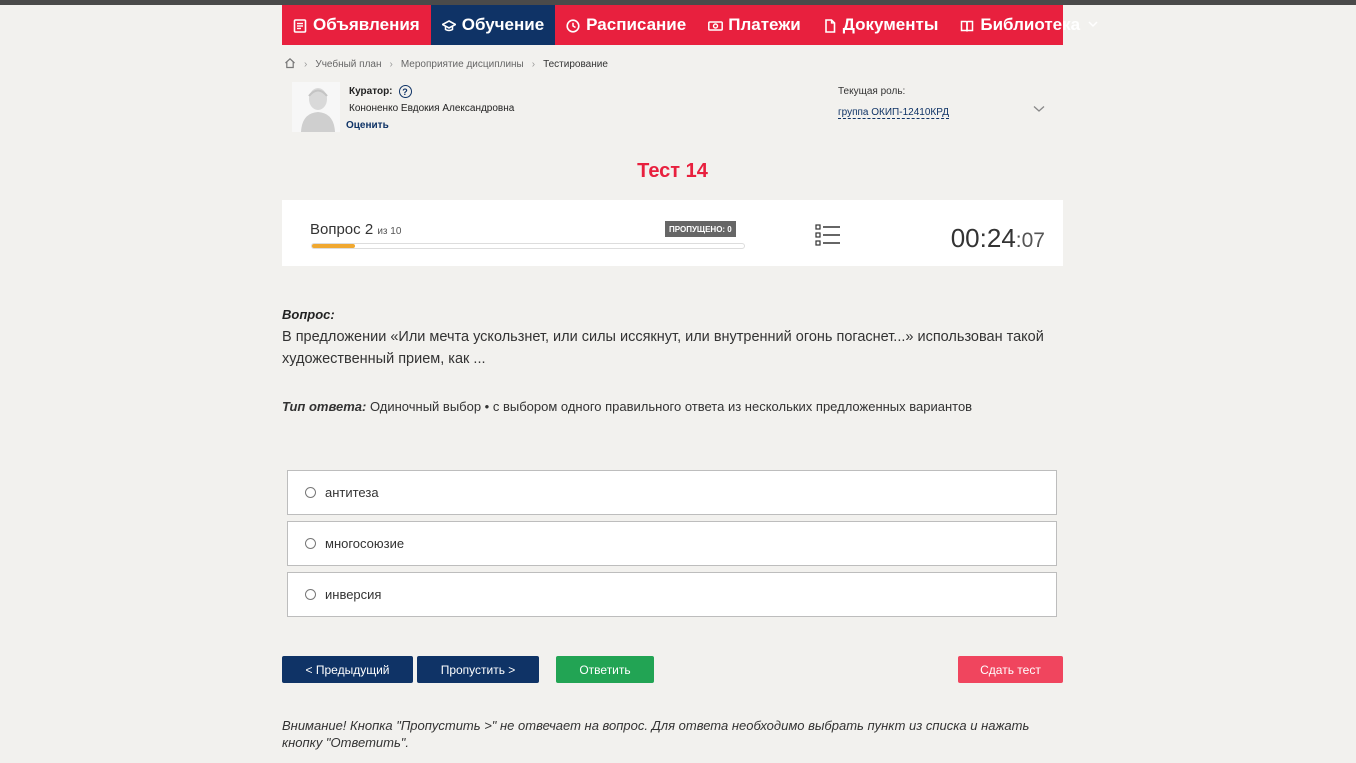 The height and width of the screenshot is (763, 1356). I want to click on timer-main: 00:24, so click(983, 238).